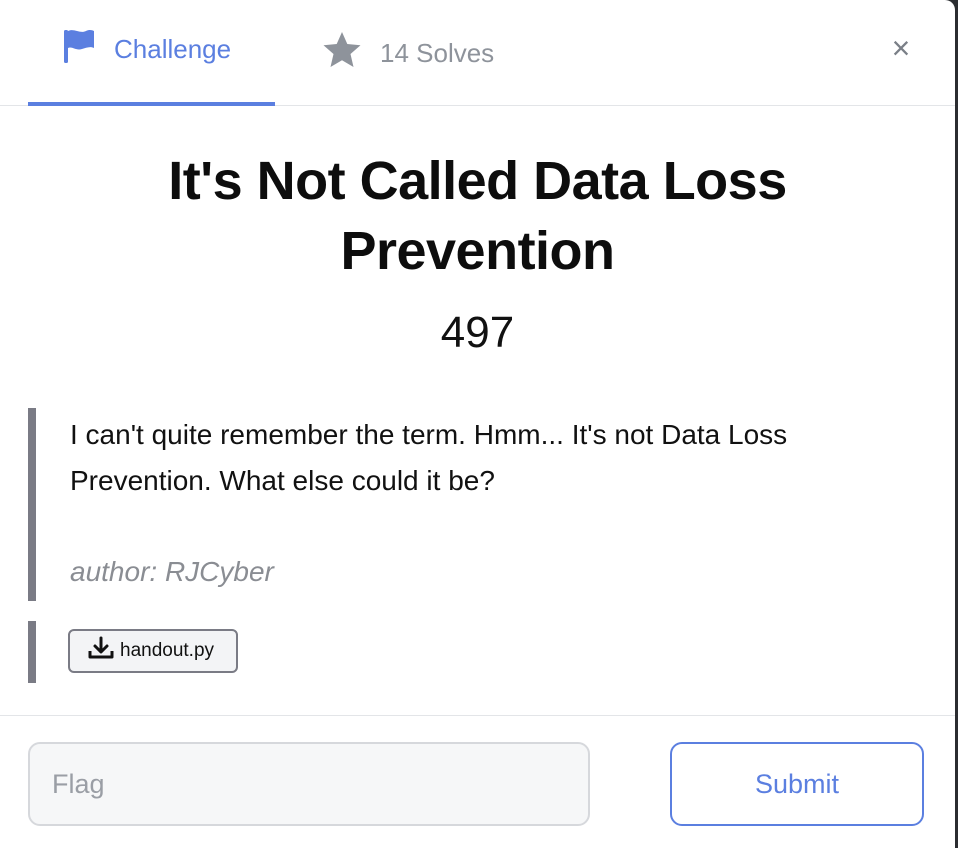  Describe the element at coordinates (101, 651) in the screenshot. I see `download-icon` at that location.